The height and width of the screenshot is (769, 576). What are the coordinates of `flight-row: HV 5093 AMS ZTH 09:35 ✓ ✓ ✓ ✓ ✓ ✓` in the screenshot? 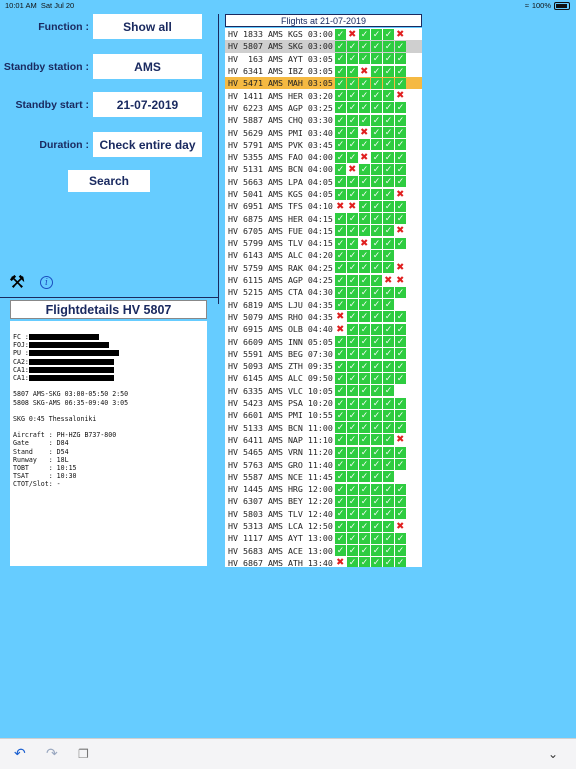 It's located at (323, 366).